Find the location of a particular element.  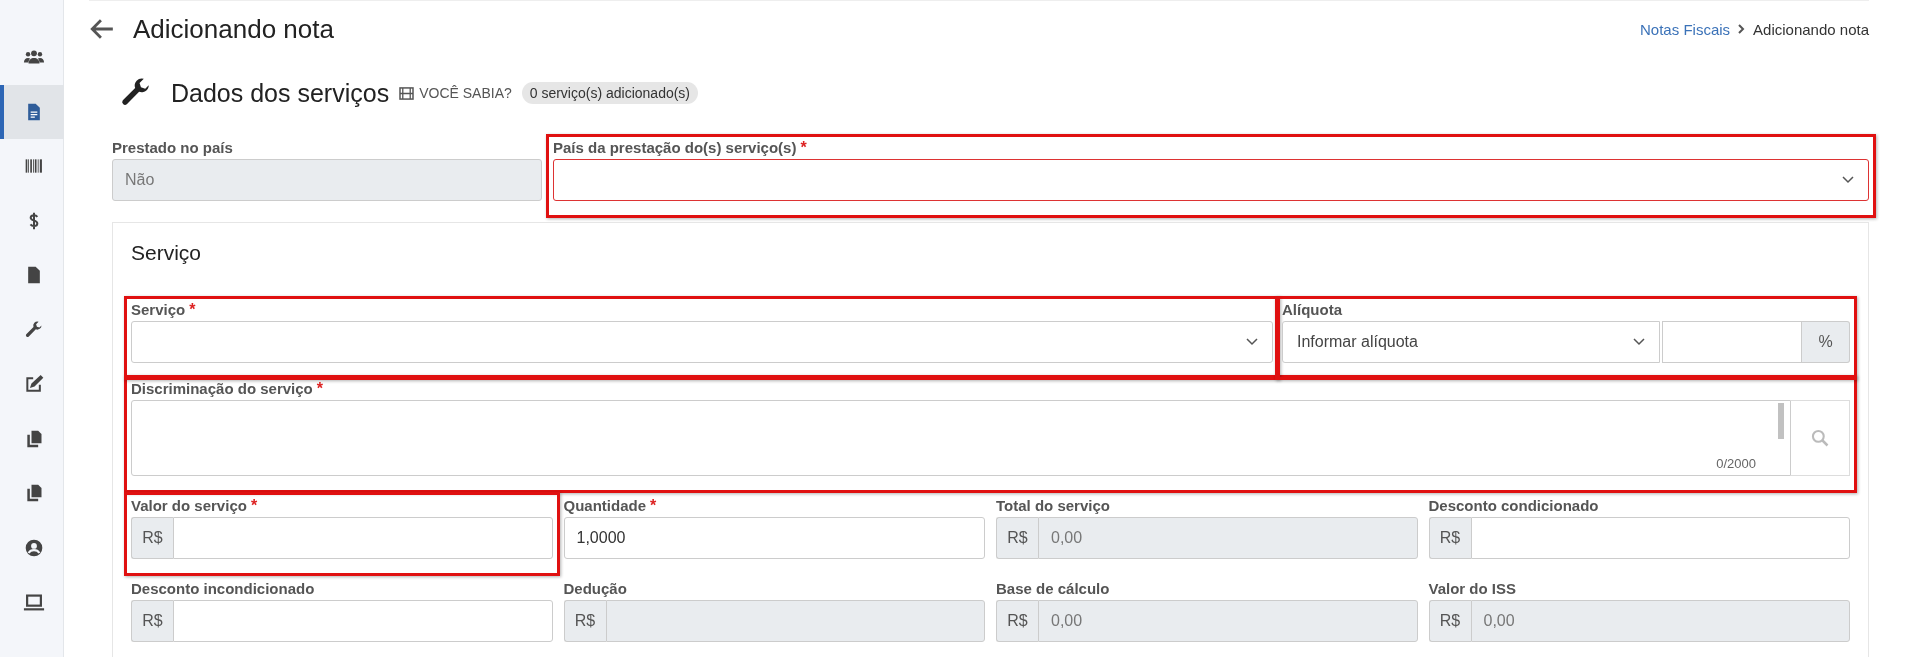

percent-suffix: % is located at coordinates (1826, 342).